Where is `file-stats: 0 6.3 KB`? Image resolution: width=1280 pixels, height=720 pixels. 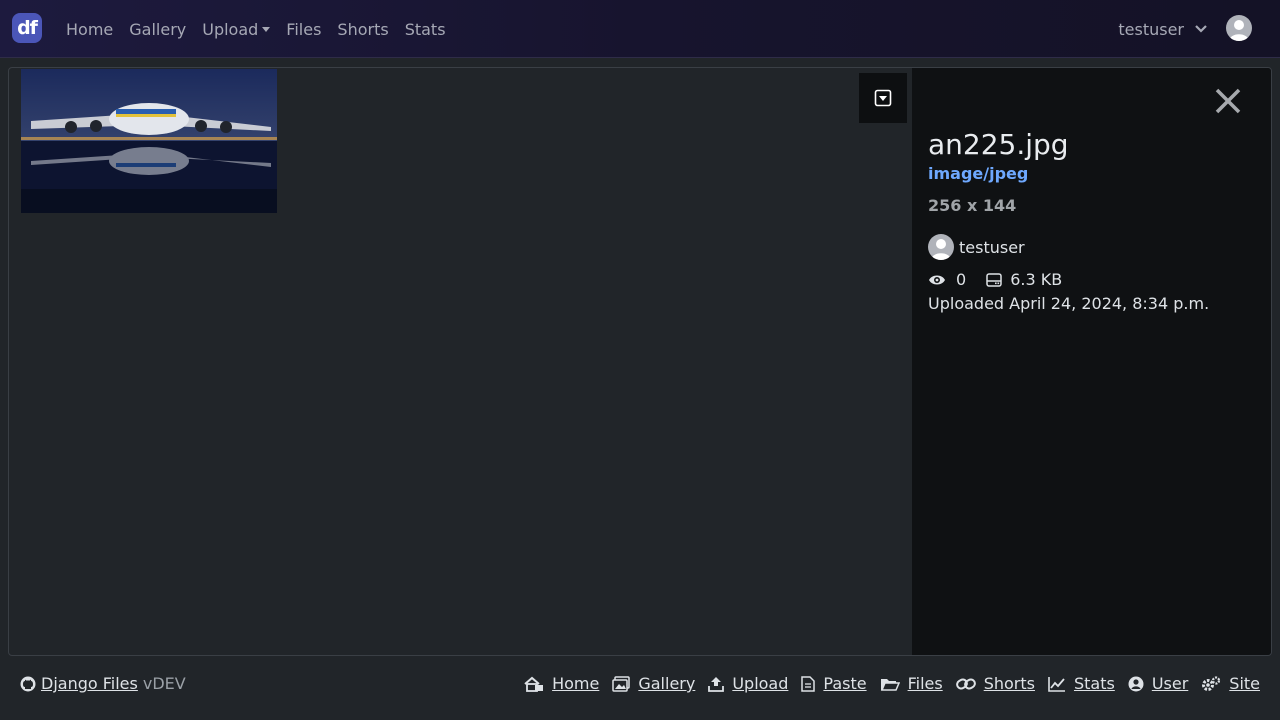 file-stats: 0 6.3 KB is located at coordinates (995, 279).